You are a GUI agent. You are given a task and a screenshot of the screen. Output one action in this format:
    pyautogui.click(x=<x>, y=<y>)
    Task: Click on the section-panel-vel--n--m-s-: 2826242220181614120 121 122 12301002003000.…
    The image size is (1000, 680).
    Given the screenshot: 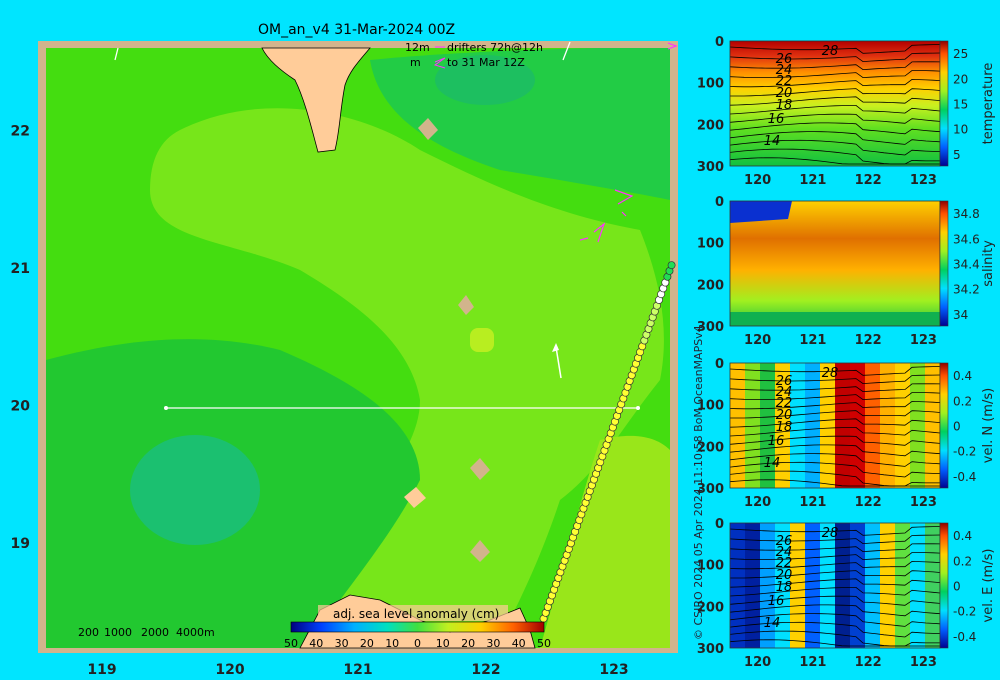 What is the action you would take?
    pyautogui.click(x=846, y=433)
    